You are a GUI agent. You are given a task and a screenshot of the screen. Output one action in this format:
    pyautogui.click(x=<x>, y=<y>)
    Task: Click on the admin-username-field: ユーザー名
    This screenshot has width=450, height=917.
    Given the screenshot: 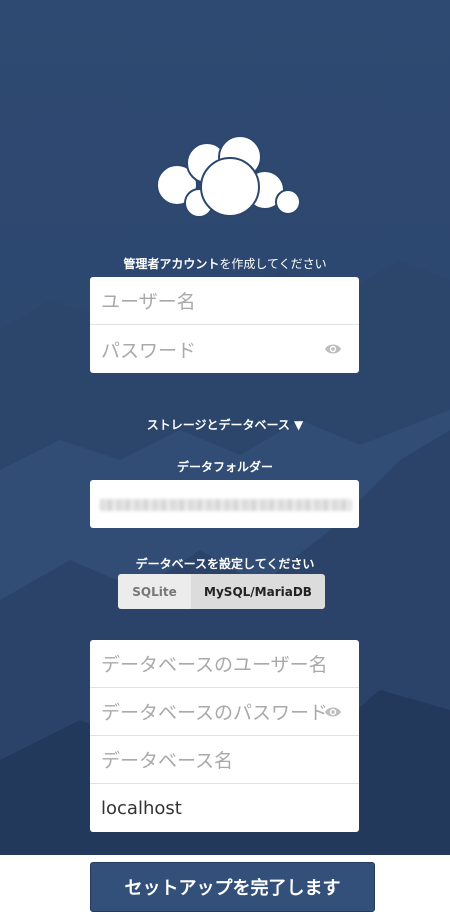 What is the action you would take?
    pyautogui.click(x=224, y=301)
    